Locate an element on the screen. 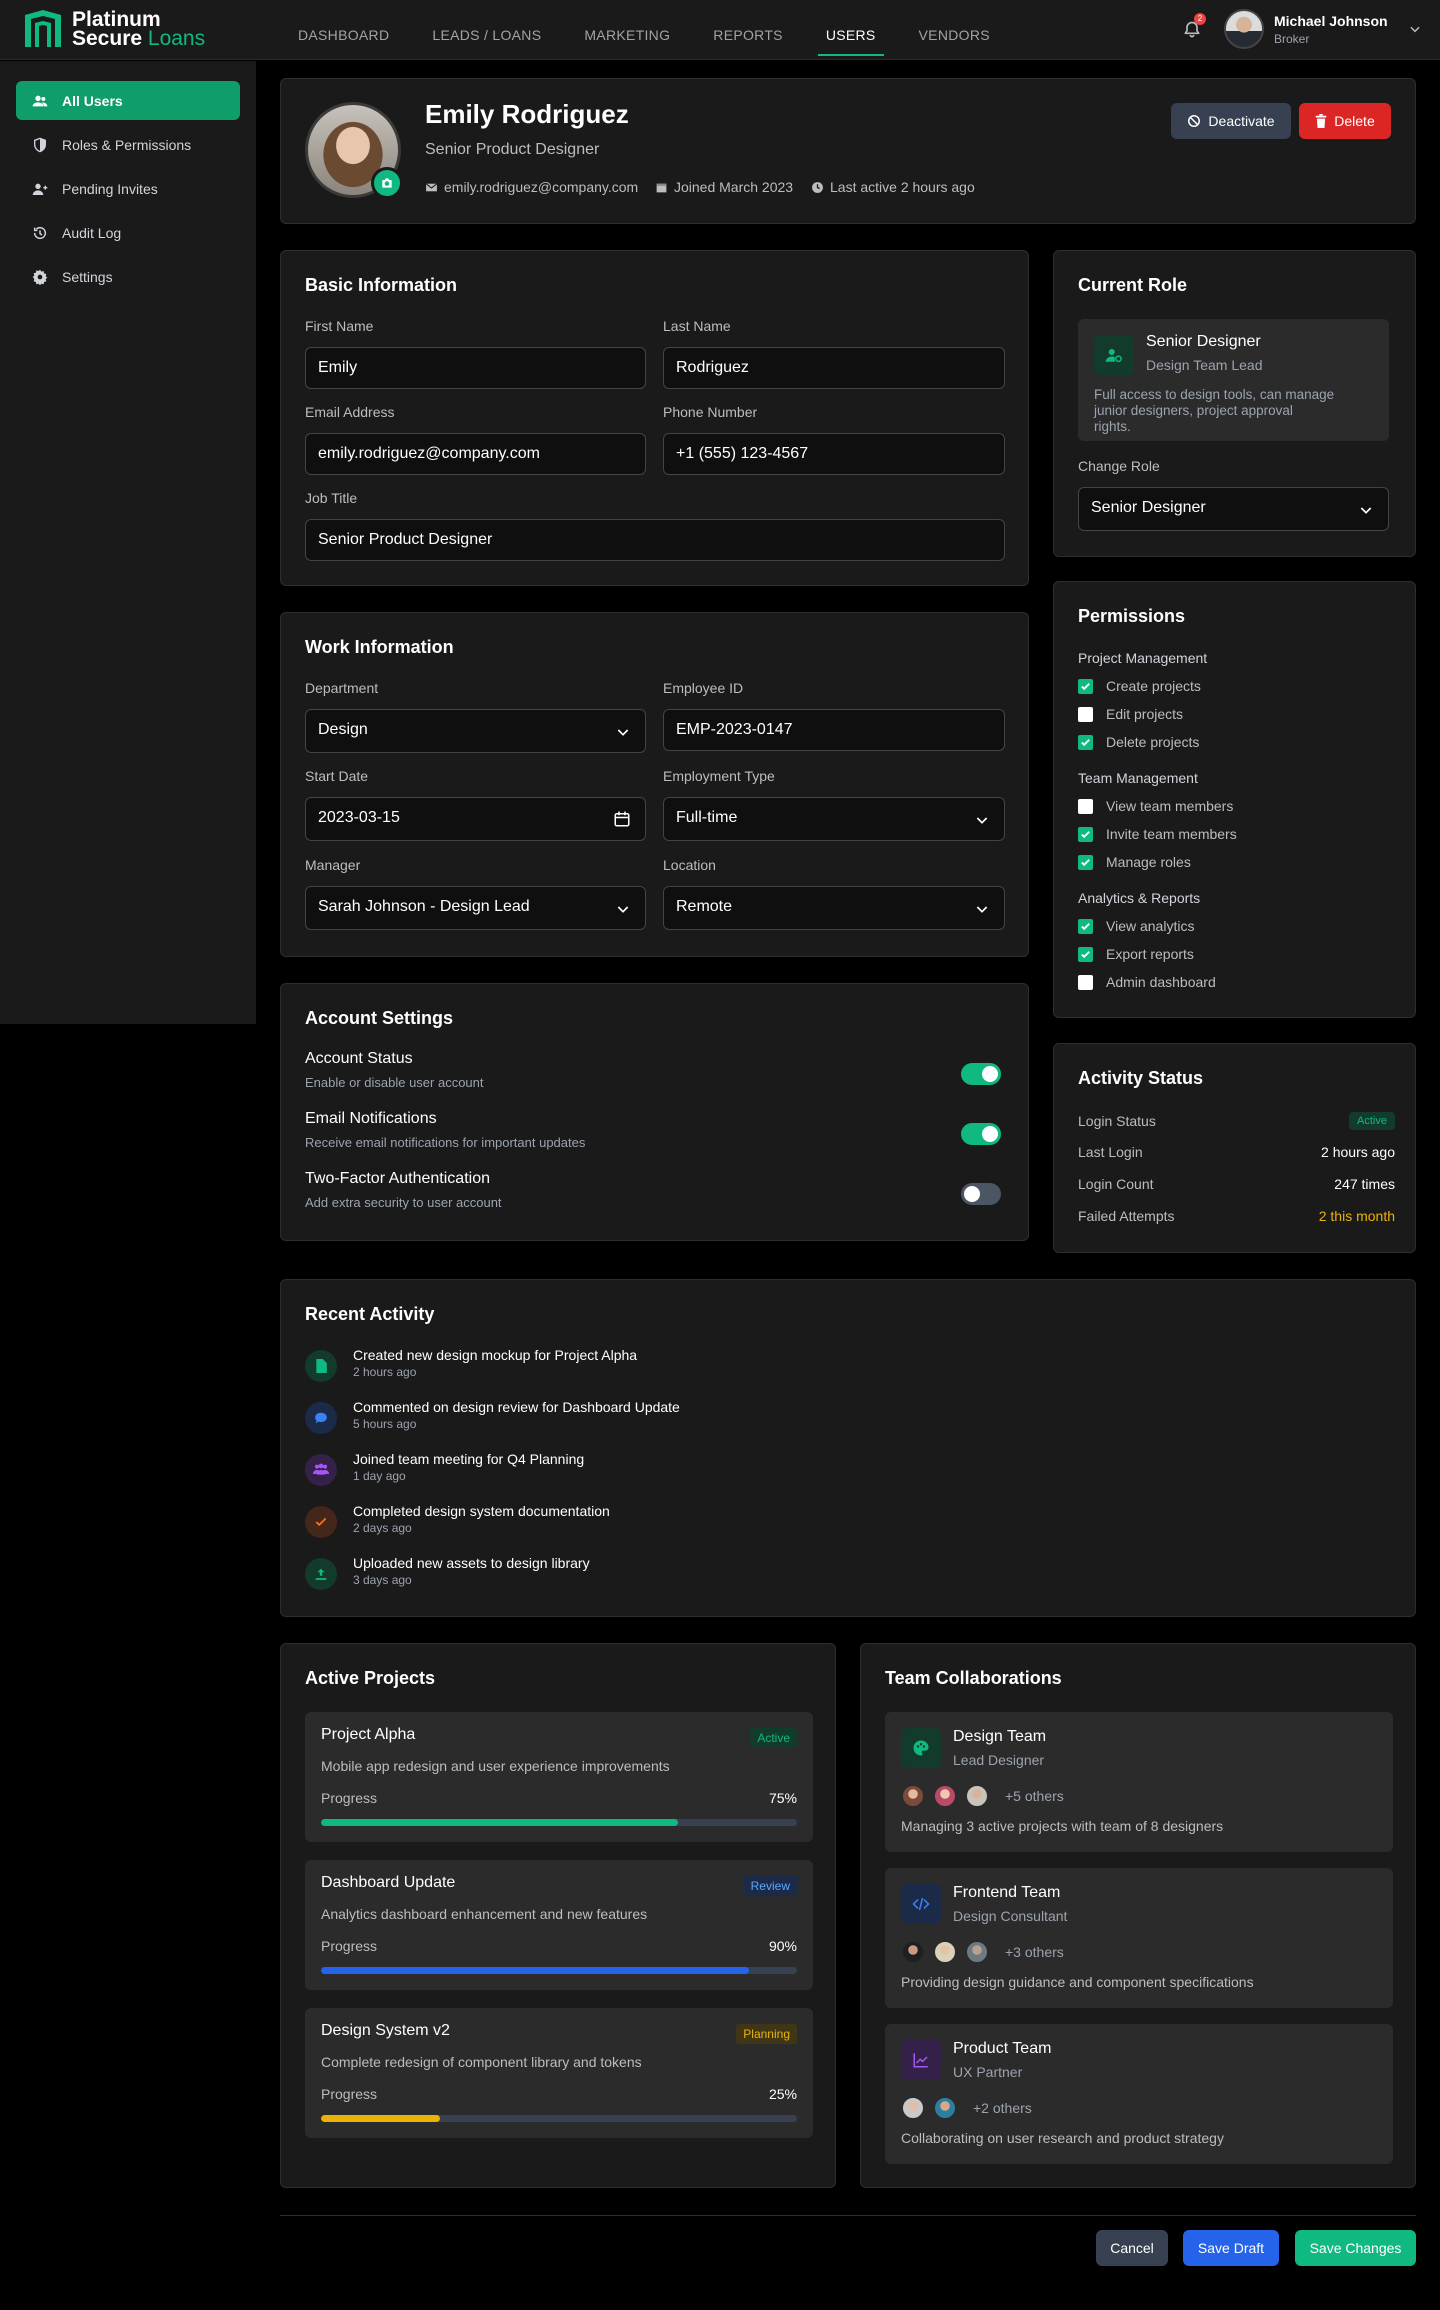  start-date-field: 2023-03-15 is located at coordinates (475, 819).